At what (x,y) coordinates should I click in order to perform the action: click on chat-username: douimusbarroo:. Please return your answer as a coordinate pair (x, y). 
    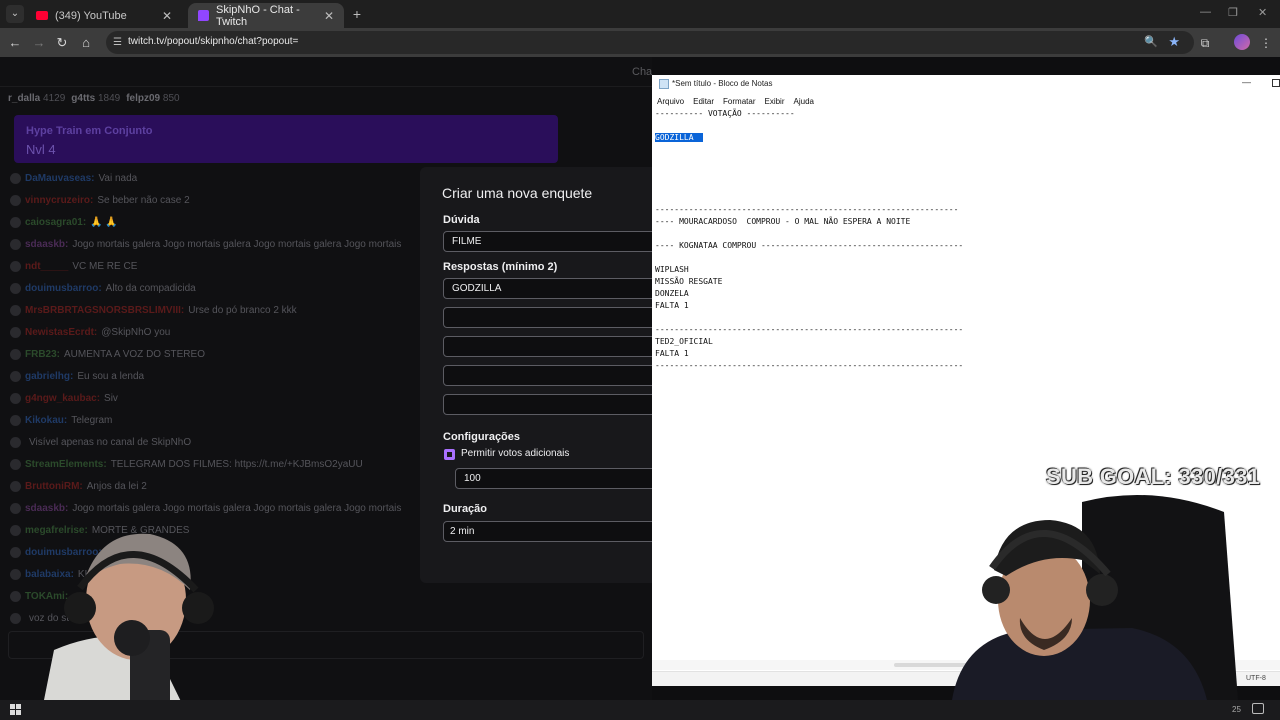
    Looking at the image, I should click on (63, 288).